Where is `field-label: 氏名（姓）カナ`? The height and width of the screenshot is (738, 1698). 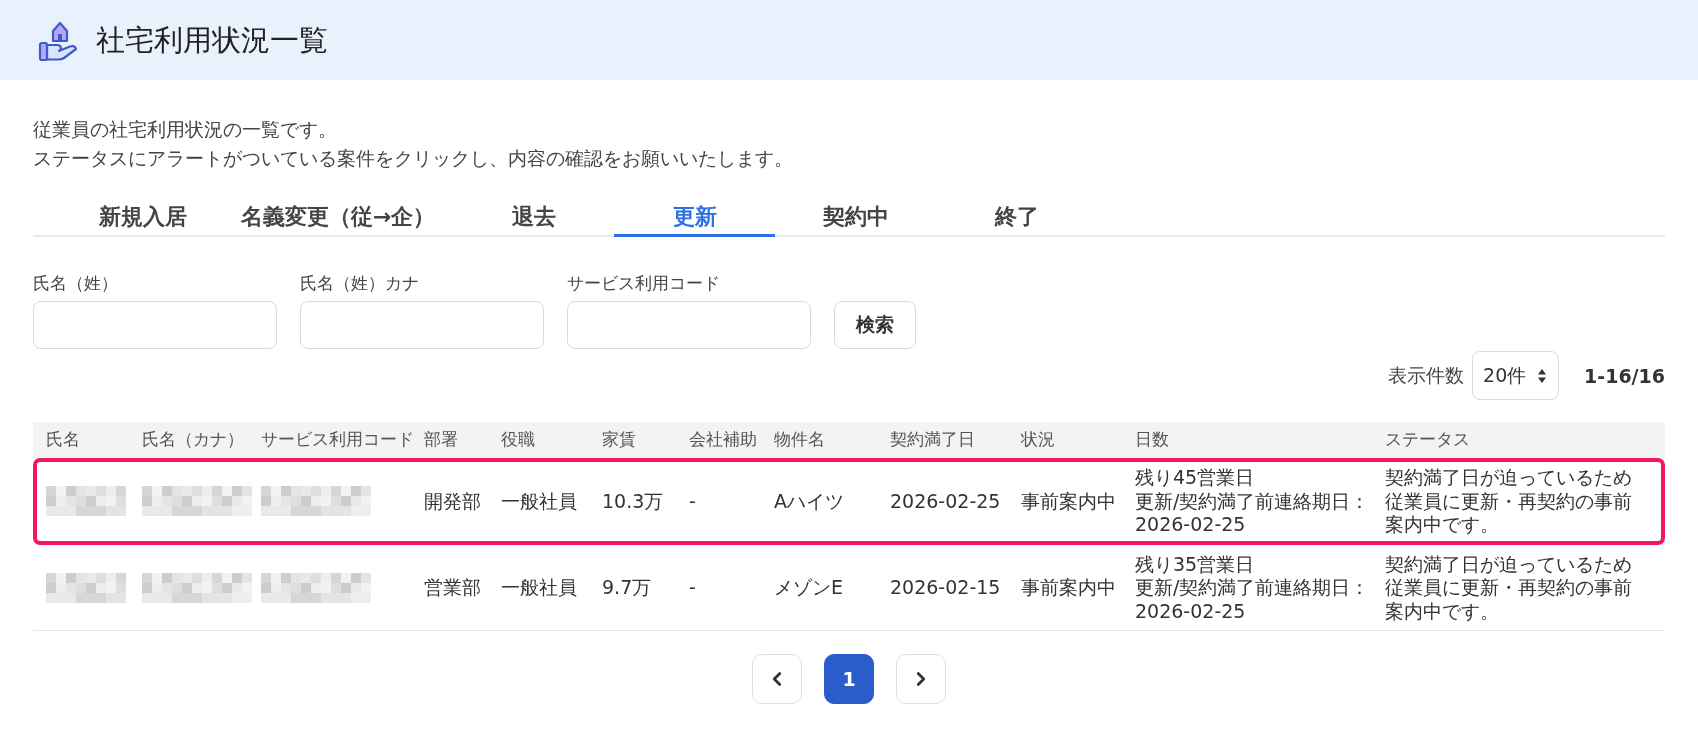
field-label: 氏名（姓）カナ is located at coordinates (359, 284).